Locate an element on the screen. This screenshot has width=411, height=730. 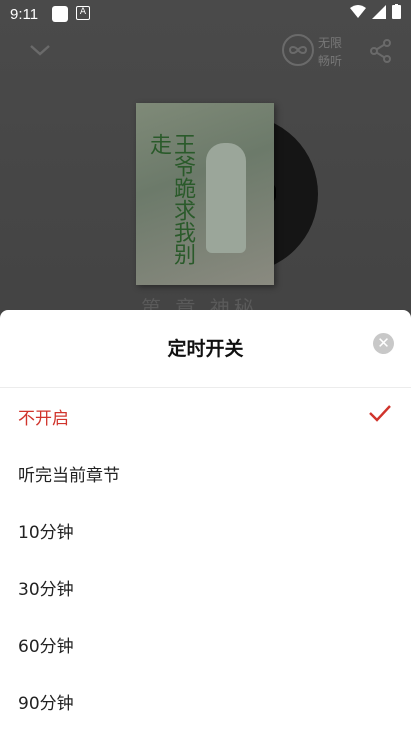
infinity-icon is located at coordinates (298, 50).